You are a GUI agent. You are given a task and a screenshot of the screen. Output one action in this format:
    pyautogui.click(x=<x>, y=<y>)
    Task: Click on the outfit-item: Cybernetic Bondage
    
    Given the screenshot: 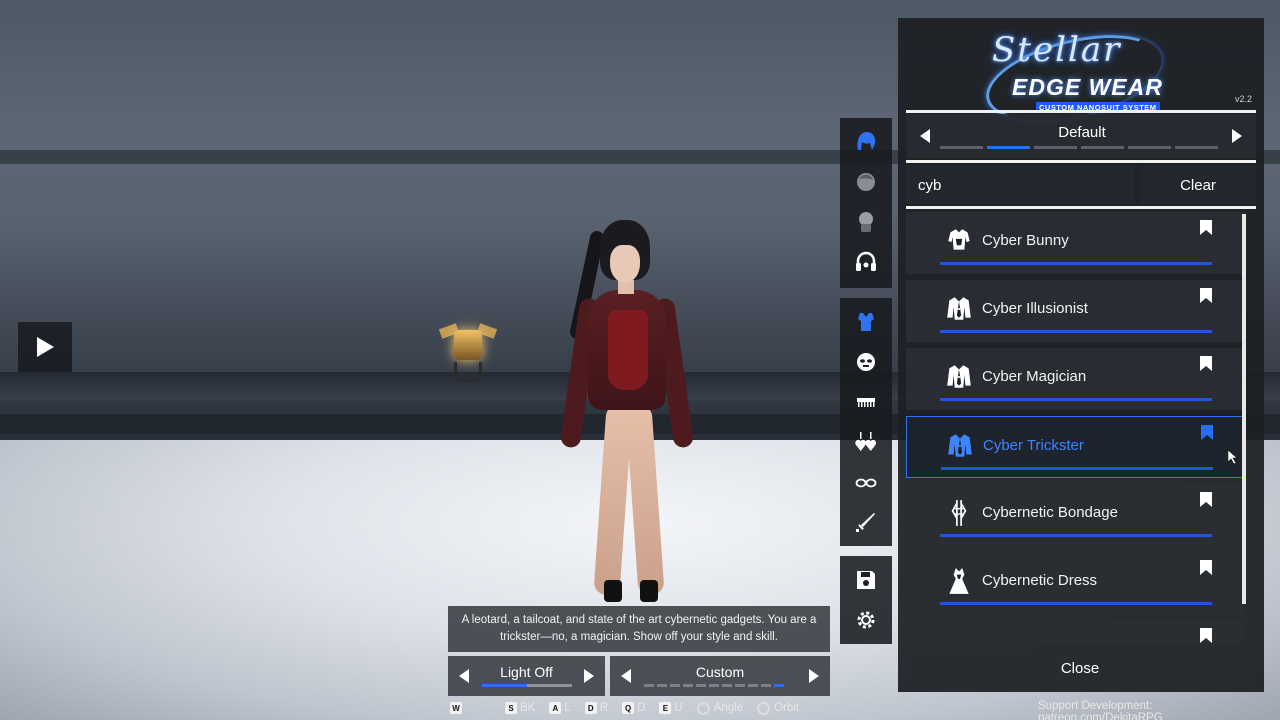 What is the action you would take?
    pyautogui.click(x=1075, y=515)
    